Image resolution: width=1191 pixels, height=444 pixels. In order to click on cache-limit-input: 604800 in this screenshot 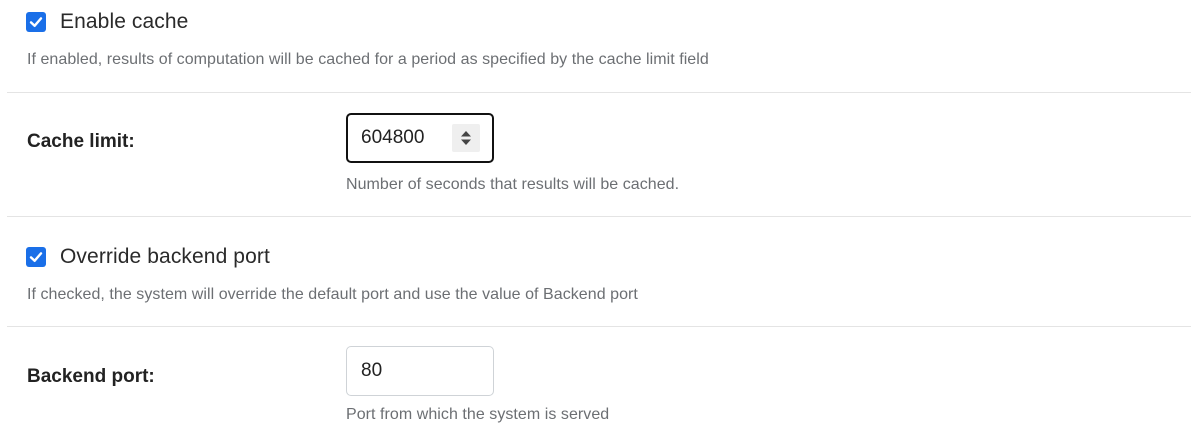, I will do `click(420, 138)`.